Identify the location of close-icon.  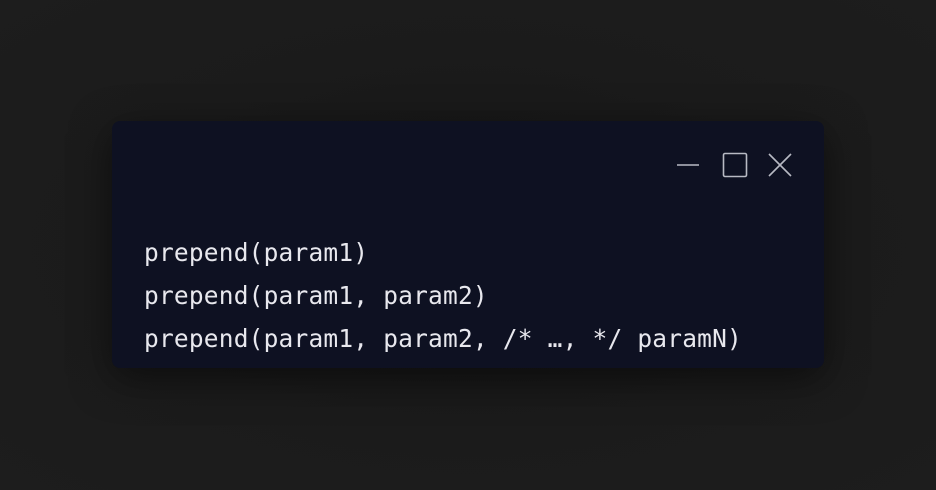
(780, 165).